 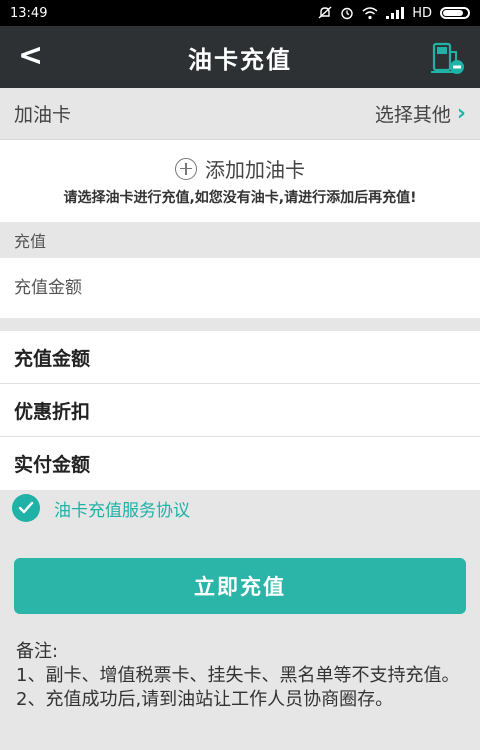 What do you see at coordinates (31, 55) in the screenshot?
I see `back-icon: <` at bounding box center [31, 55].